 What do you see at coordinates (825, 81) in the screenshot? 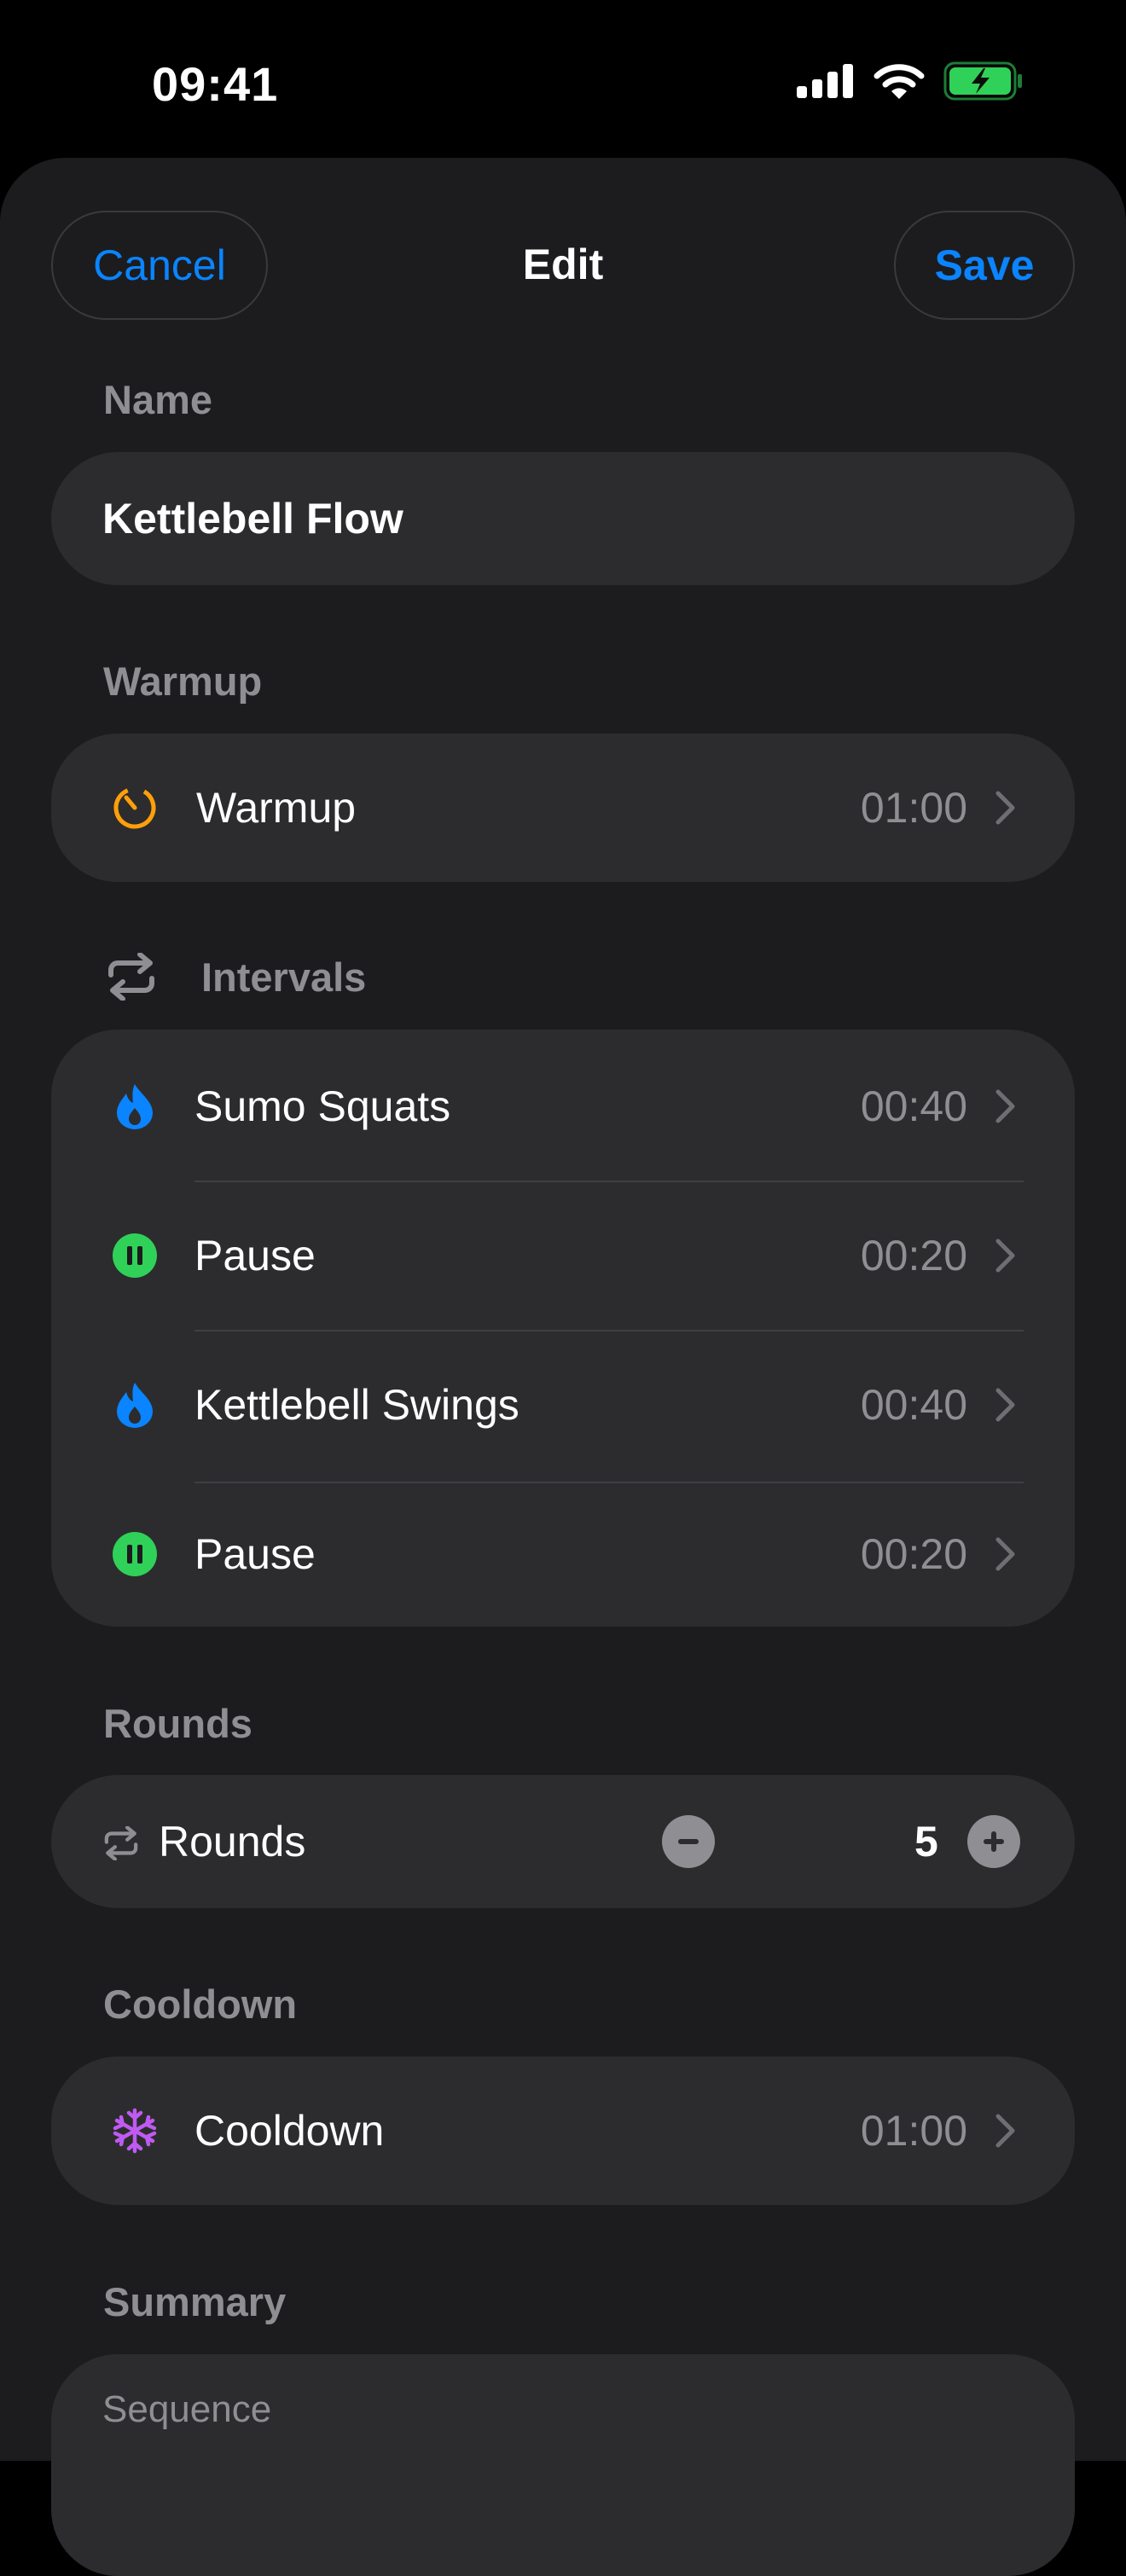
I see `cellular-signal-icon` at bounding box center [825, 81].